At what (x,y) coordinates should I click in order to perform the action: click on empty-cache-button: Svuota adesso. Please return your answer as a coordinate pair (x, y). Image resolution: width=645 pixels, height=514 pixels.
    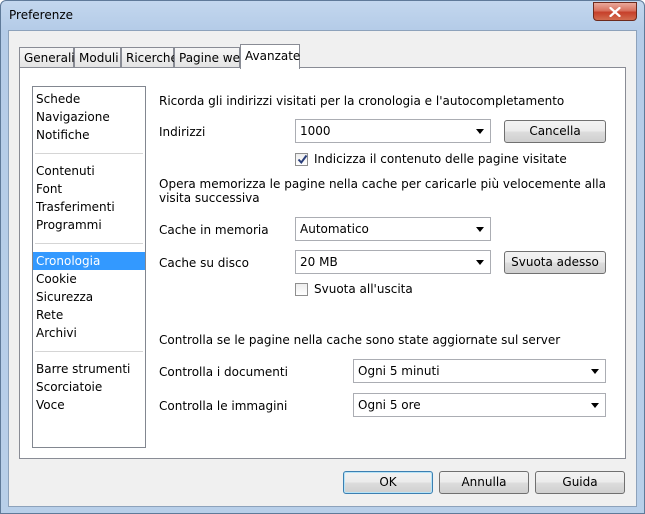
    Looking at the image, I should click on (555, 262).